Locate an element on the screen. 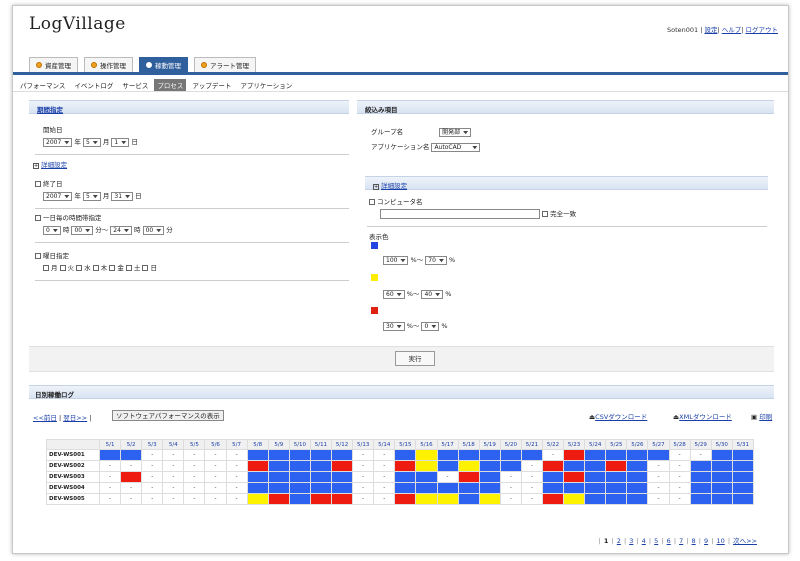 The height and width of the screenshot is (561, 800). start-year-select: 2007 is located at coordinates (58, 142).